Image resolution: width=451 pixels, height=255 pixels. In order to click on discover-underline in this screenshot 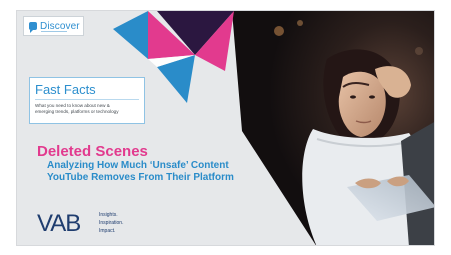, I will do `click(54, 31)`.